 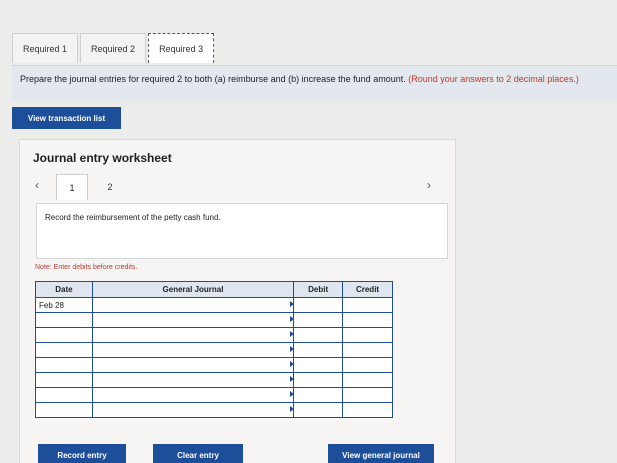 I want to click on view-general-journal-button: View general journal, so click(x=381, y=453).